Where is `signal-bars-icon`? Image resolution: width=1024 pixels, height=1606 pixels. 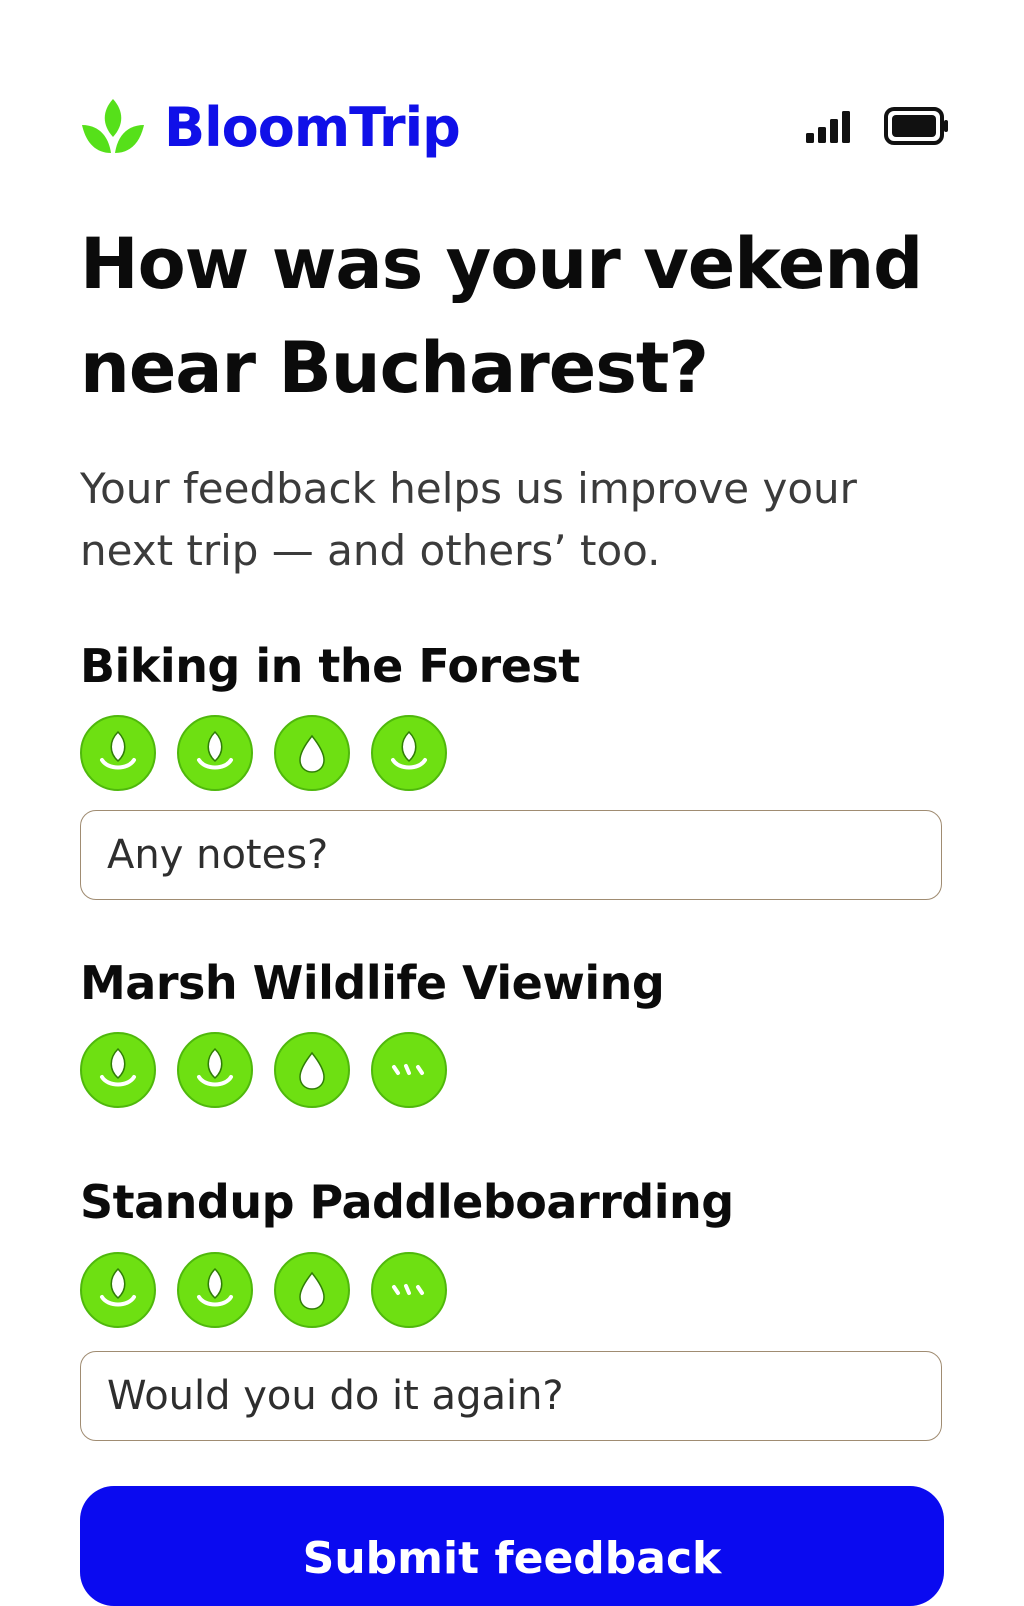 signal-bars-icon is located at coordinates (832, 126).